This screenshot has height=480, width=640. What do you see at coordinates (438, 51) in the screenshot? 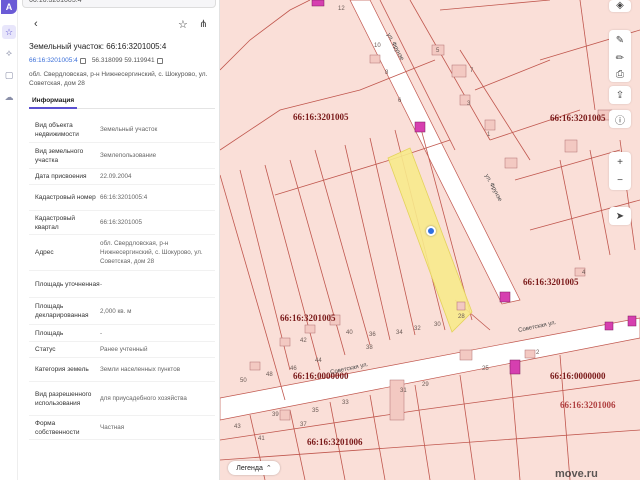
I see `house-number: 5` at bounding box center [438, 51].